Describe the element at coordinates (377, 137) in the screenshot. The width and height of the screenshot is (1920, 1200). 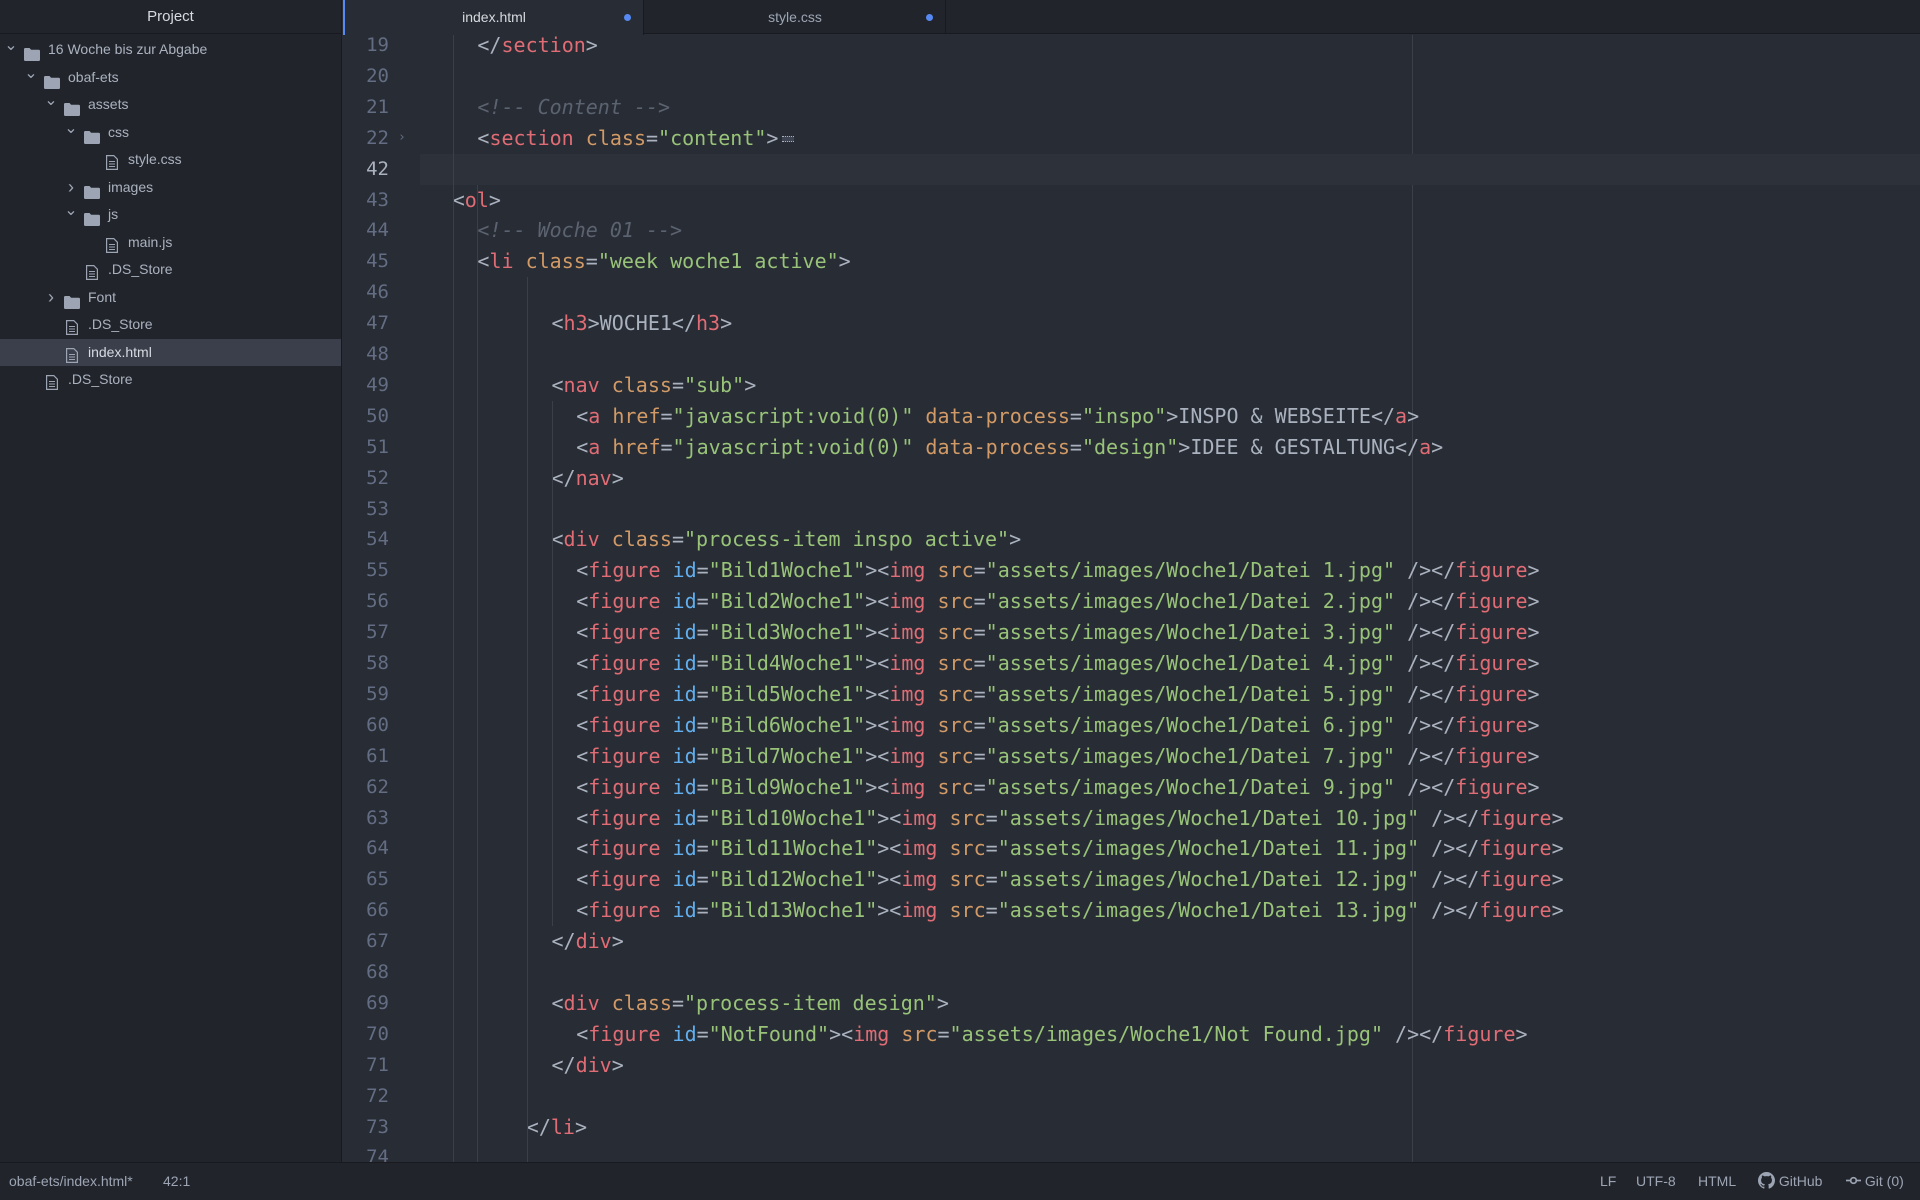
I see `line-number: 22` at that location.